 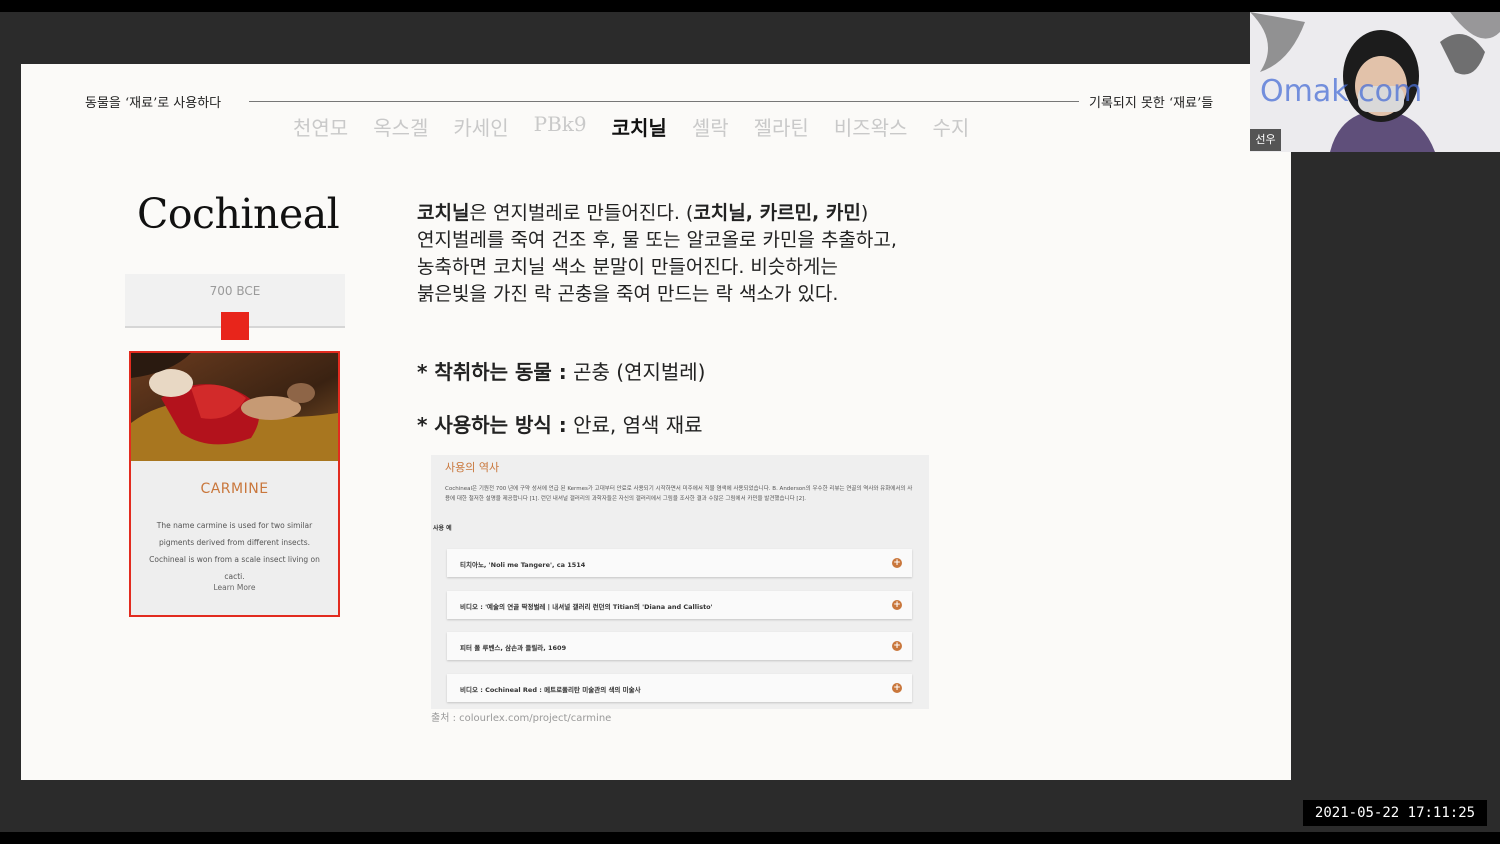 I want to click on tab-natural-hair: 천연모, so click(x=320, y=126).